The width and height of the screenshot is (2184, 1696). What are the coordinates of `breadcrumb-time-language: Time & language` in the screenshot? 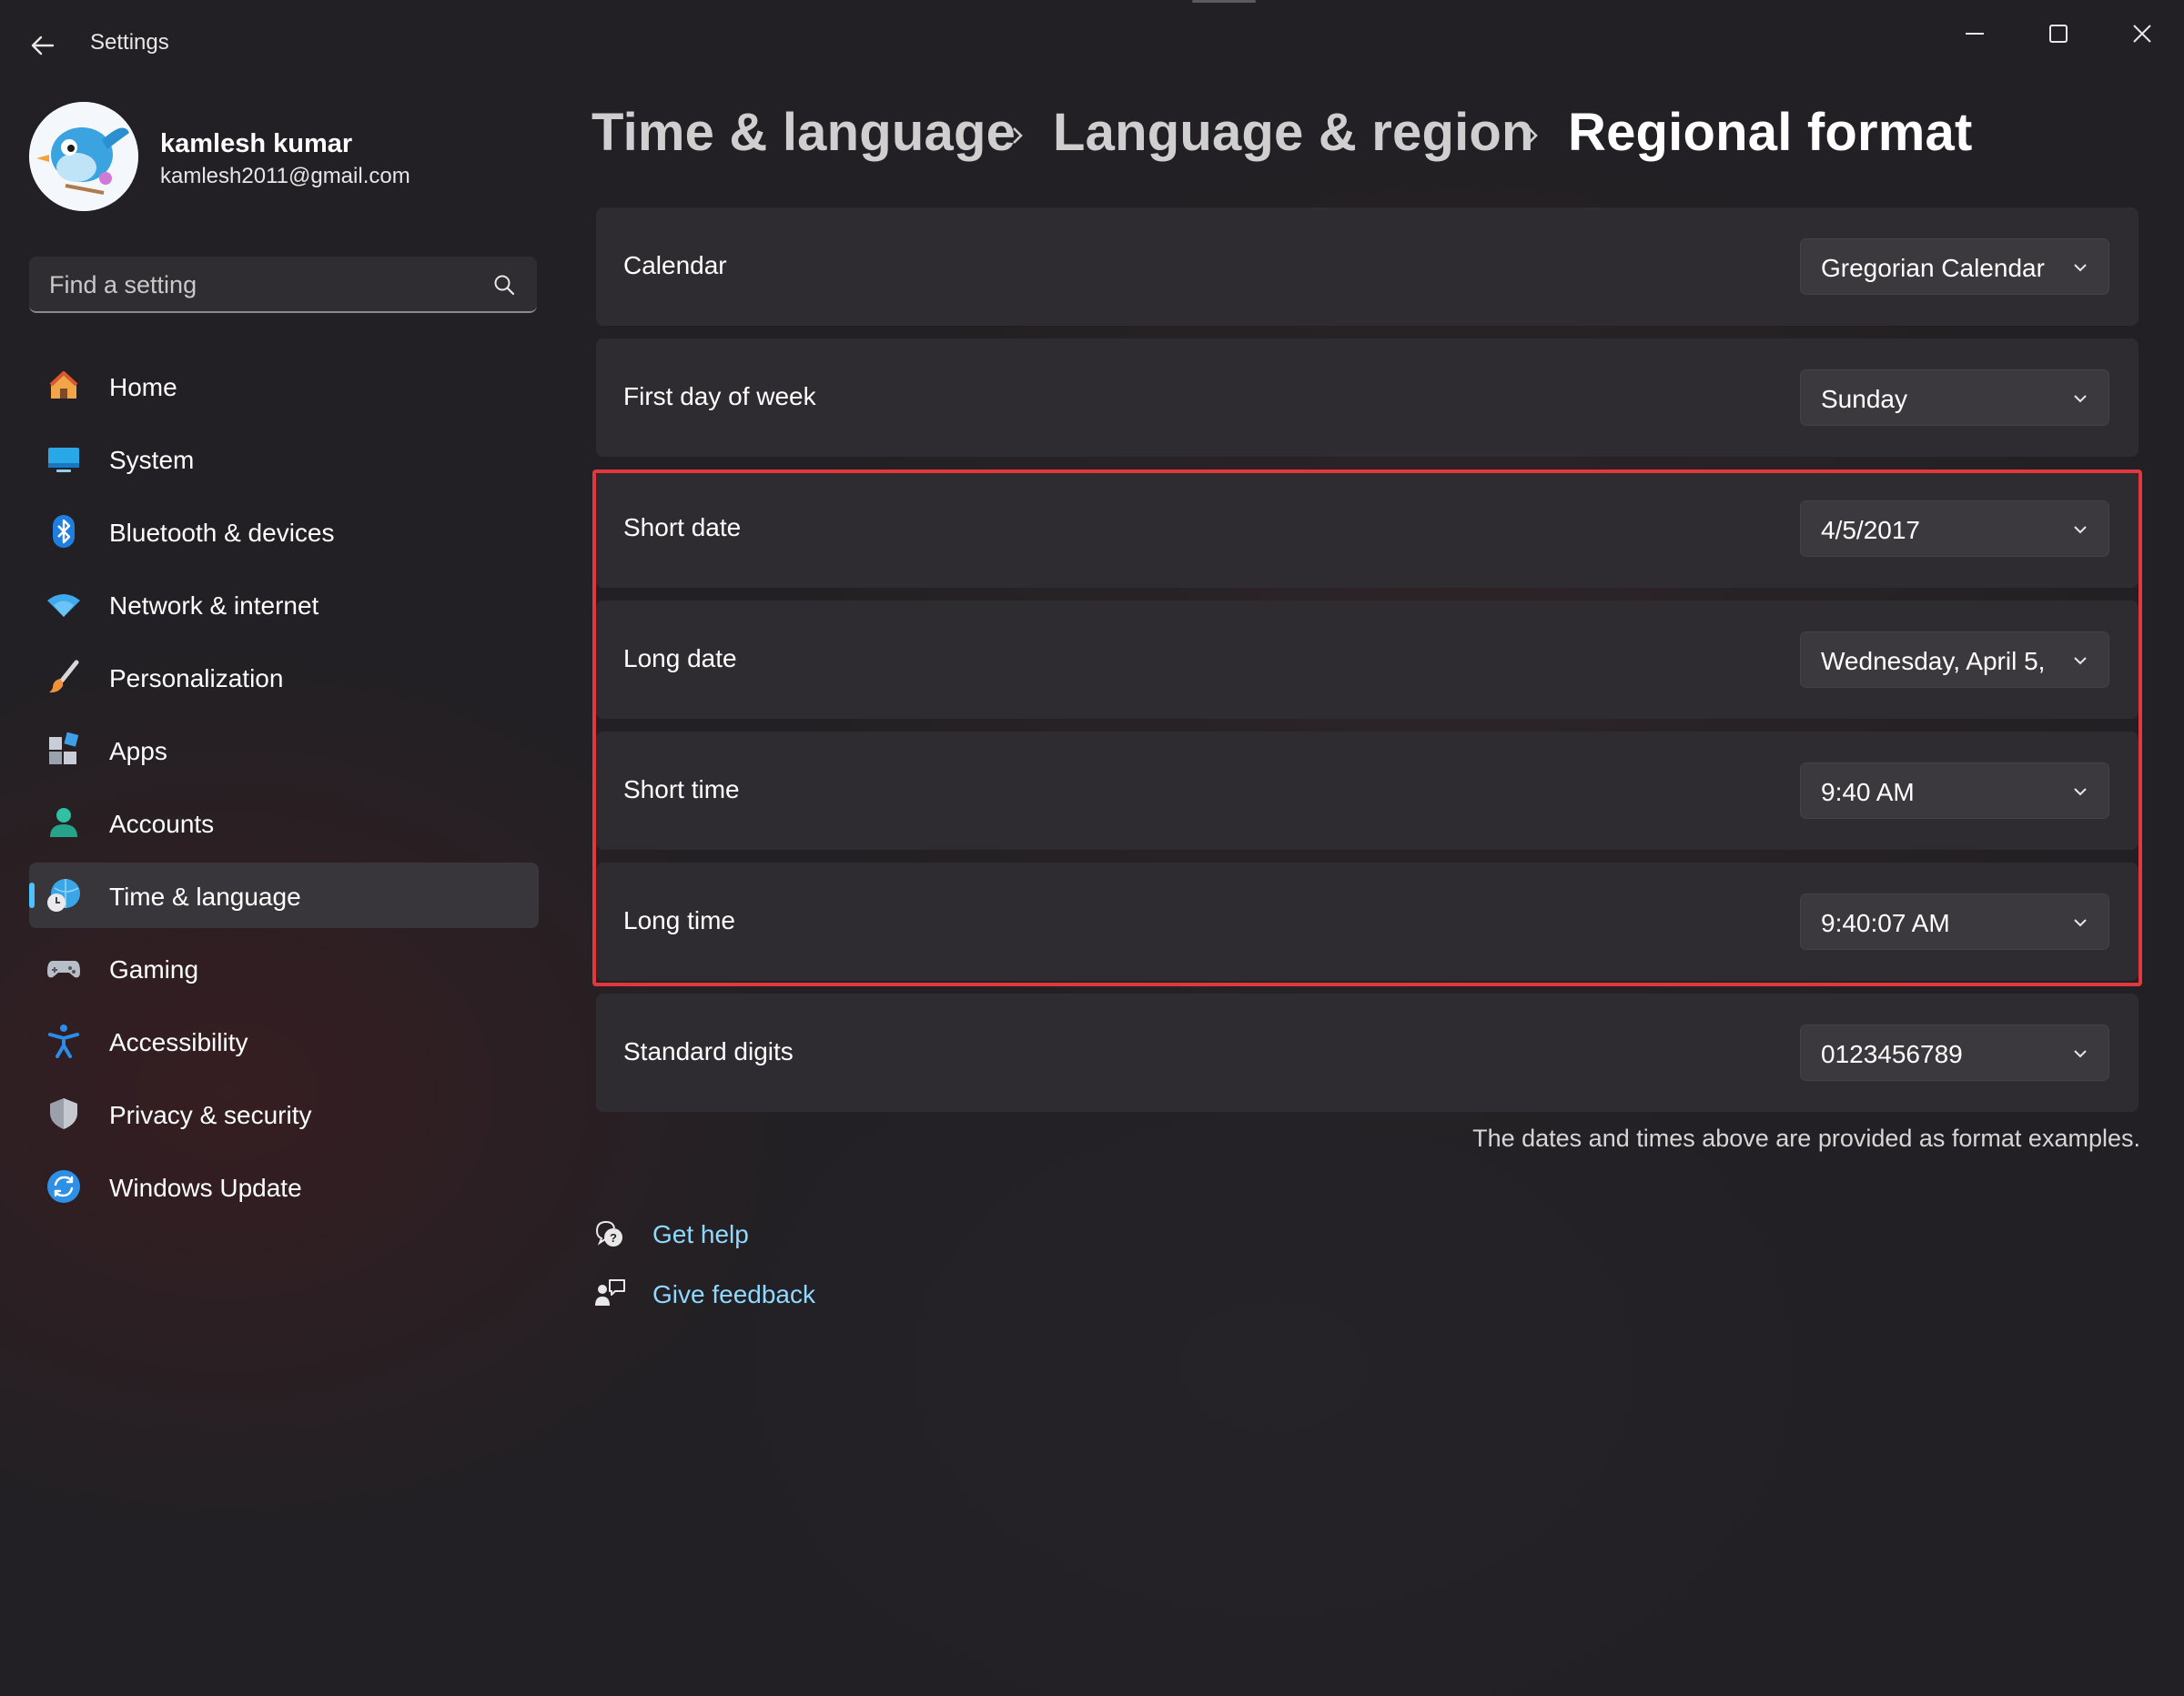 It's located at (804, 132).